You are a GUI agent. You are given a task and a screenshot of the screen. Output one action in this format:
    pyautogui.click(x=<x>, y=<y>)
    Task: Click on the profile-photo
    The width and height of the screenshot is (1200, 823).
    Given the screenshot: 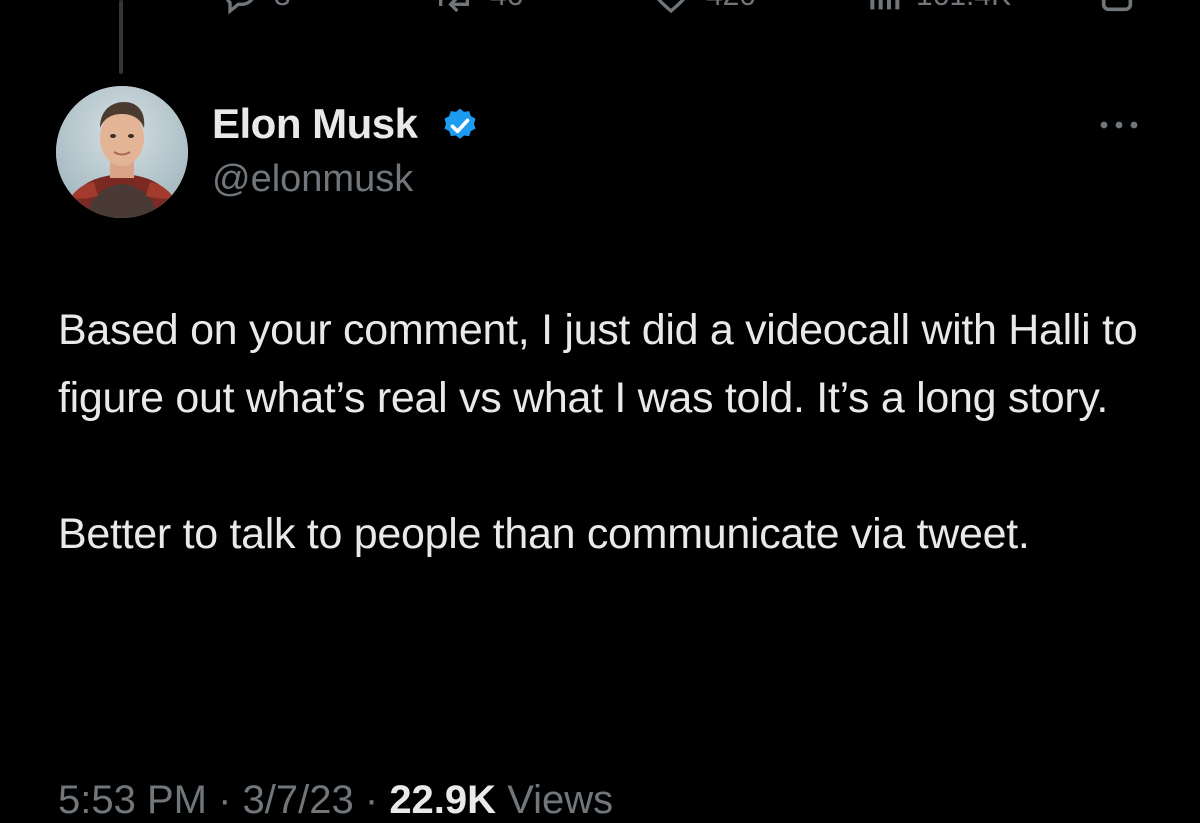 What is the action you would take?
    pyautogui.click(x=122, y=152)
    